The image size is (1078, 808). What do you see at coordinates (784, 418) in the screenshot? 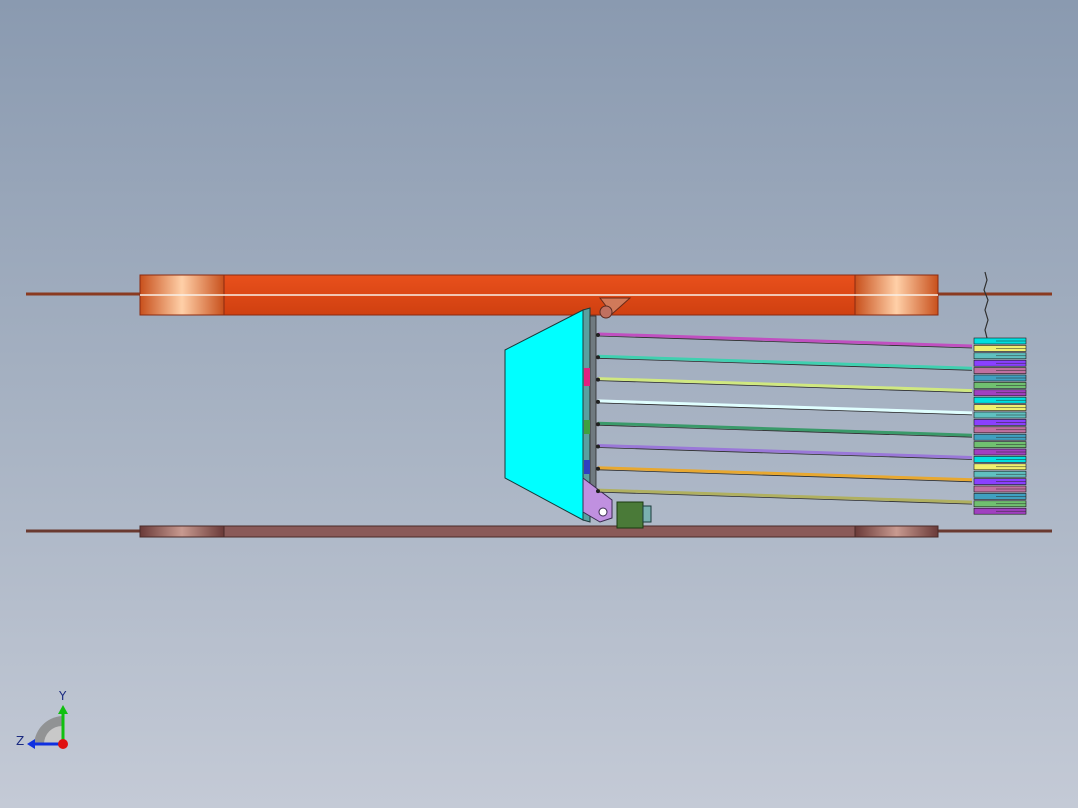
I see `tension-bars` at bounding box center [784, 418].